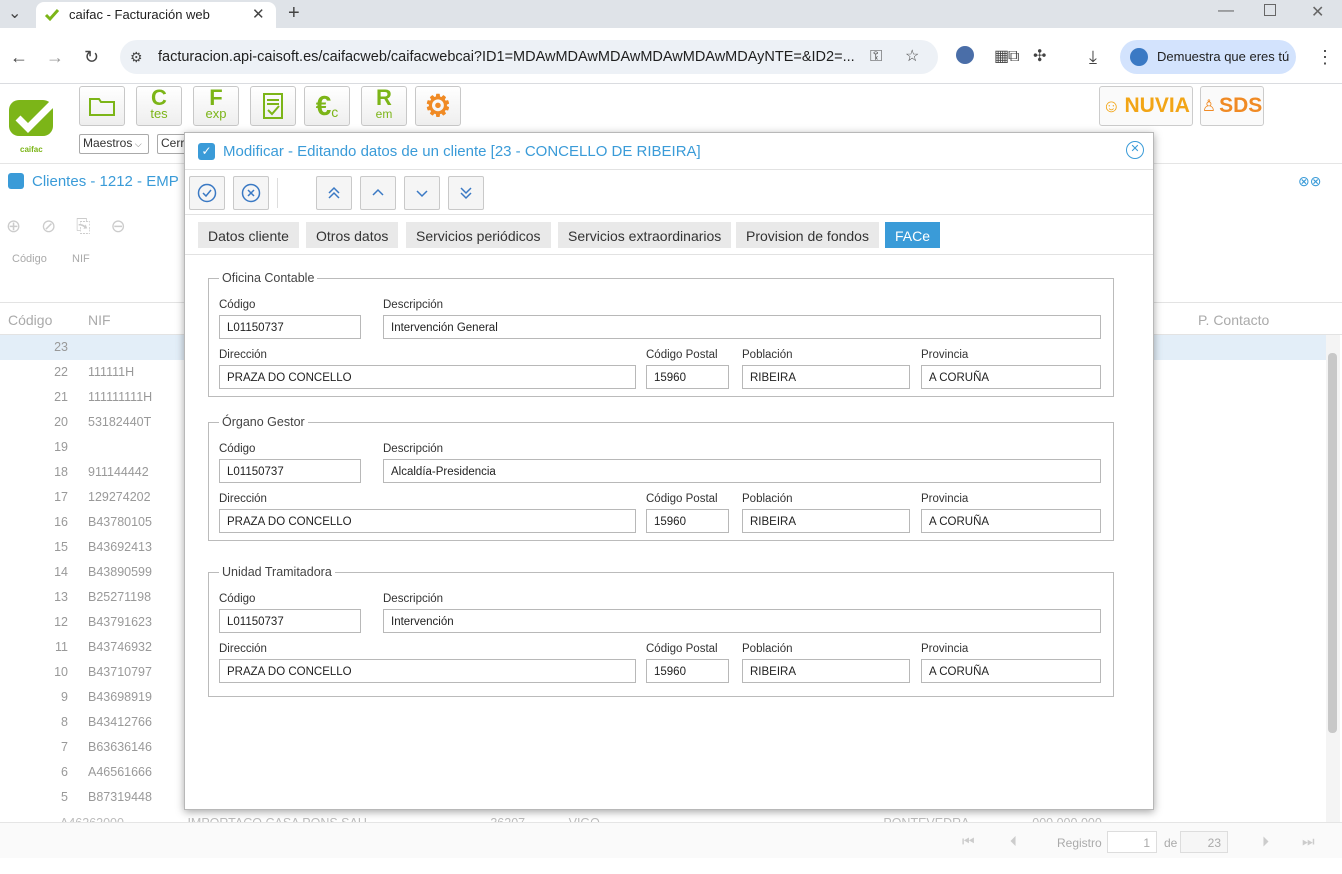  Describe the element at coordinates (95, 672) in the screenshot. I see `client-row: 10 B43710797` at that location.